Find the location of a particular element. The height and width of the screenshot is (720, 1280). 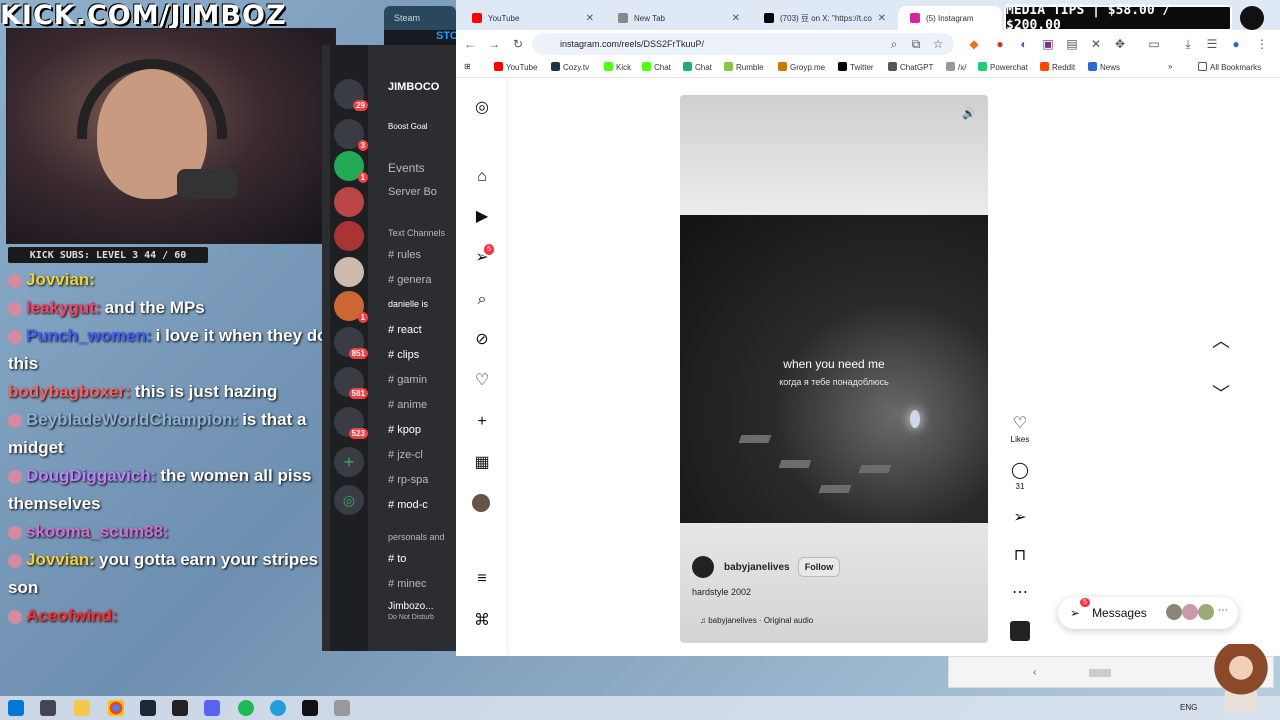

profile-avatar is located at coordinates (481, 503).